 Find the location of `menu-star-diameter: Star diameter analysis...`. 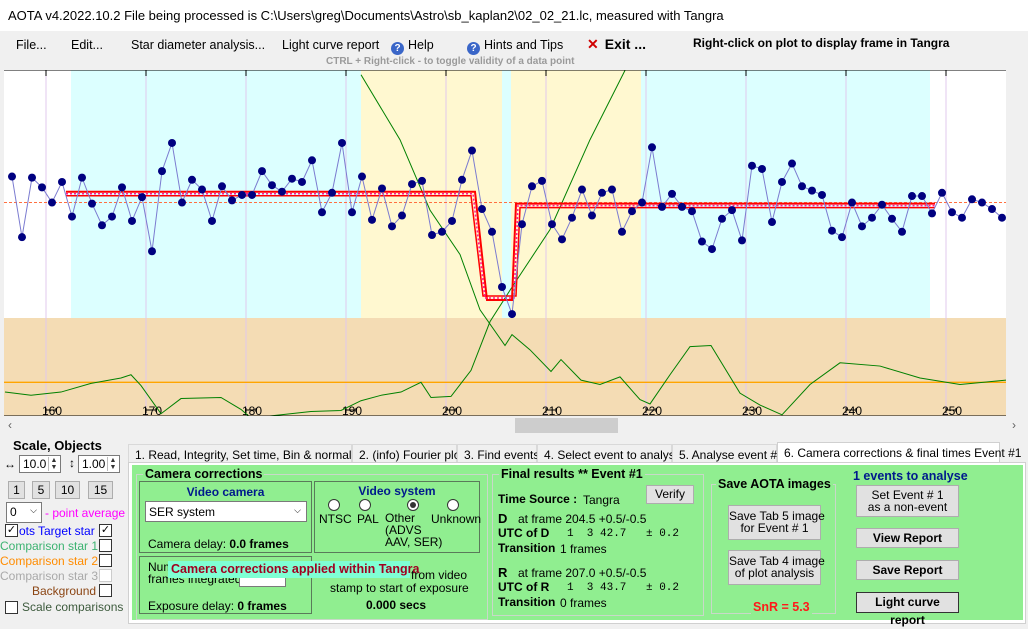

menu-star-diameter: Star diameter analysis... is located at coordinates (198, 45).